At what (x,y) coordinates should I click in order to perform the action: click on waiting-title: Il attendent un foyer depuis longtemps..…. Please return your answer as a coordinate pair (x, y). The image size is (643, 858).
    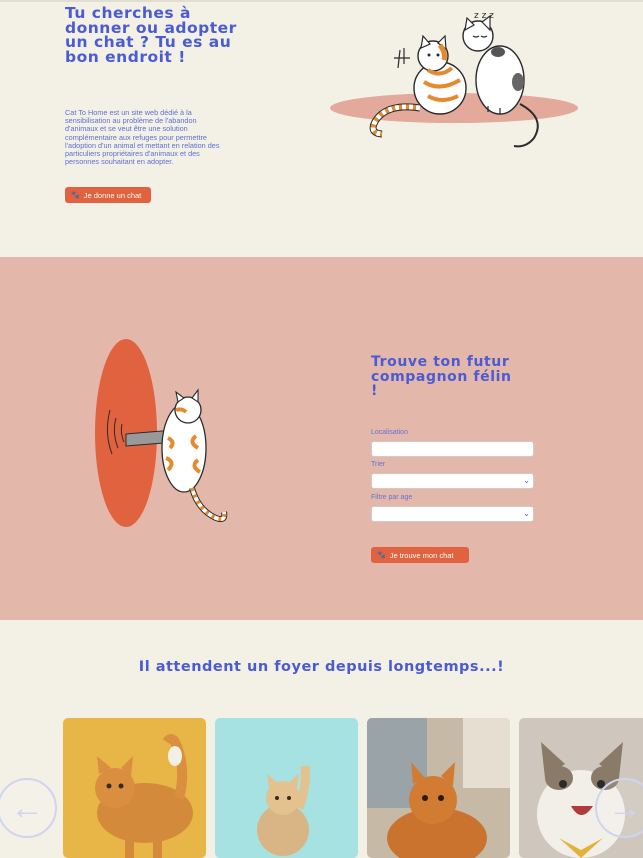
    Looking at the image, I should click on (321, 667).